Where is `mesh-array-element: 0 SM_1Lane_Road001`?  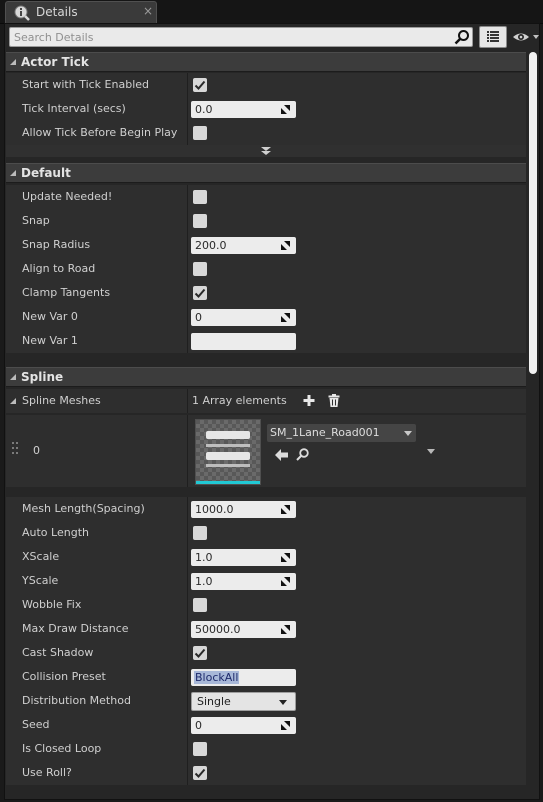 mesh-array-element: 0 SM_1Lane_Road001 is located at coordinates (266, 451).